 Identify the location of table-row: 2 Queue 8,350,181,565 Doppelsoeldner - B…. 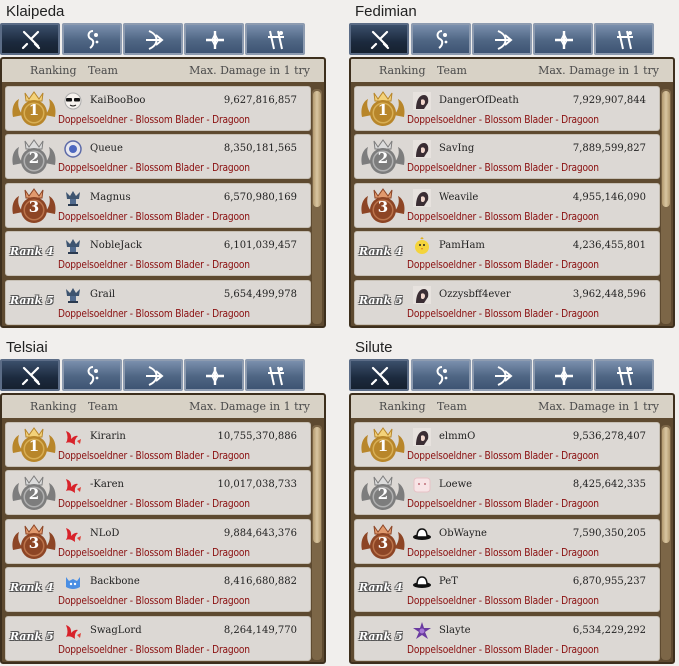
(158, 156).